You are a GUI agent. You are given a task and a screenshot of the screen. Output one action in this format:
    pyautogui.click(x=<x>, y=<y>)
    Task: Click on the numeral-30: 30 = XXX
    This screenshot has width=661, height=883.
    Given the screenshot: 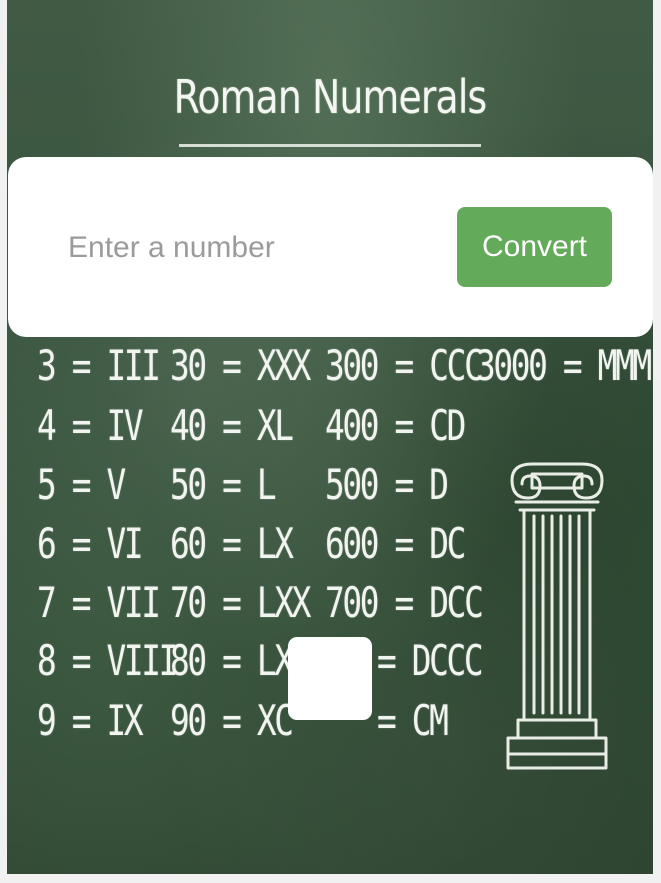 What is the action you would take?
    pyautogui.click(x=240, y=365)
    